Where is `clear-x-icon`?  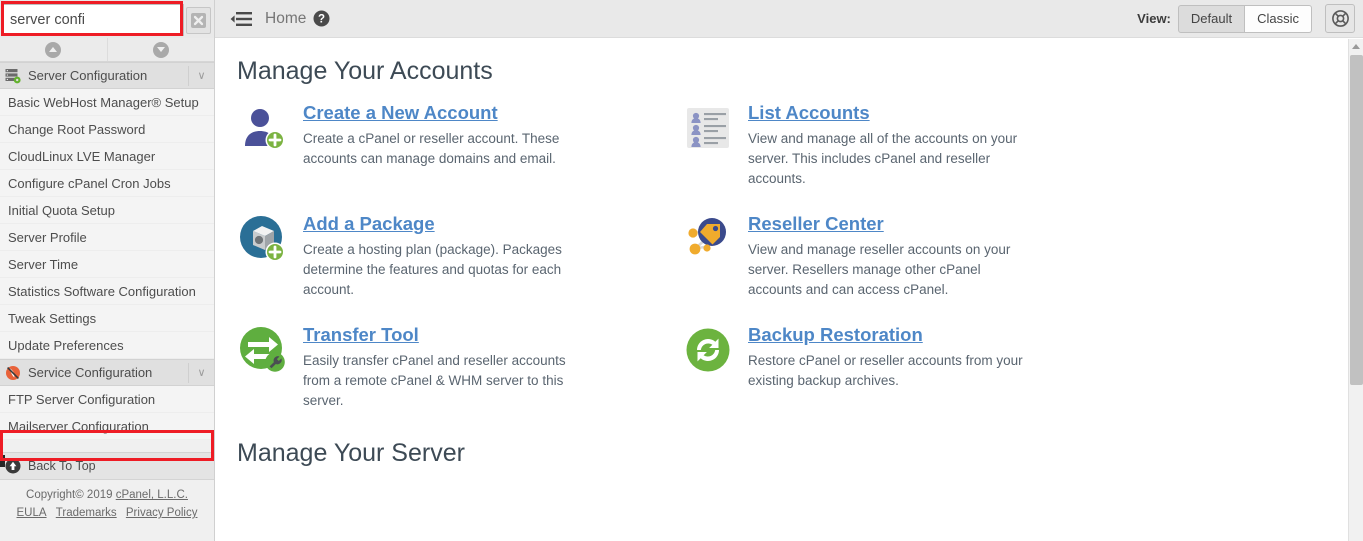 clear-x-icon is located at coordinates (198, 20).